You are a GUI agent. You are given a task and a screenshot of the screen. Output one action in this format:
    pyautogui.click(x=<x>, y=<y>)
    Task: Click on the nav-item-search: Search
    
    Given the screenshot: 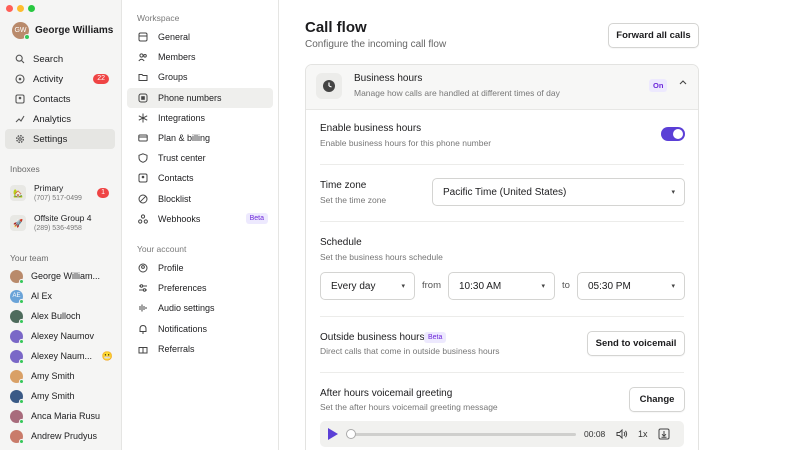 What is the action you would take?
    pyautogui.click(x=60, y=59)
    